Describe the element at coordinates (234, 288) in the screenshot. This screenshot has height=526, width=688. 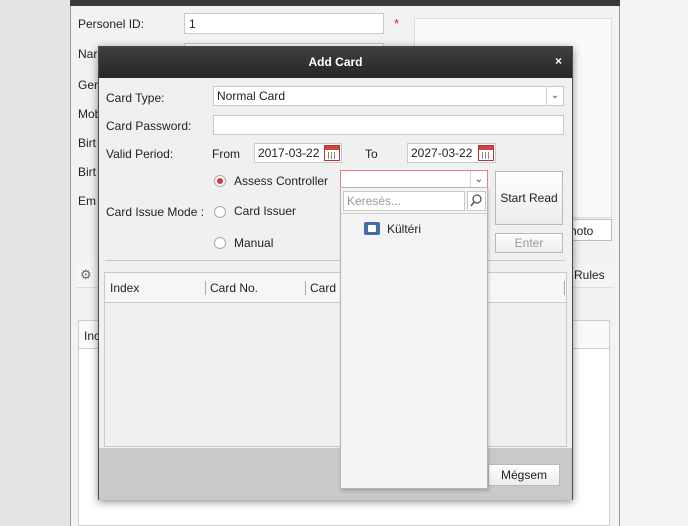
I see `column-card-no: Card No.` at that location.